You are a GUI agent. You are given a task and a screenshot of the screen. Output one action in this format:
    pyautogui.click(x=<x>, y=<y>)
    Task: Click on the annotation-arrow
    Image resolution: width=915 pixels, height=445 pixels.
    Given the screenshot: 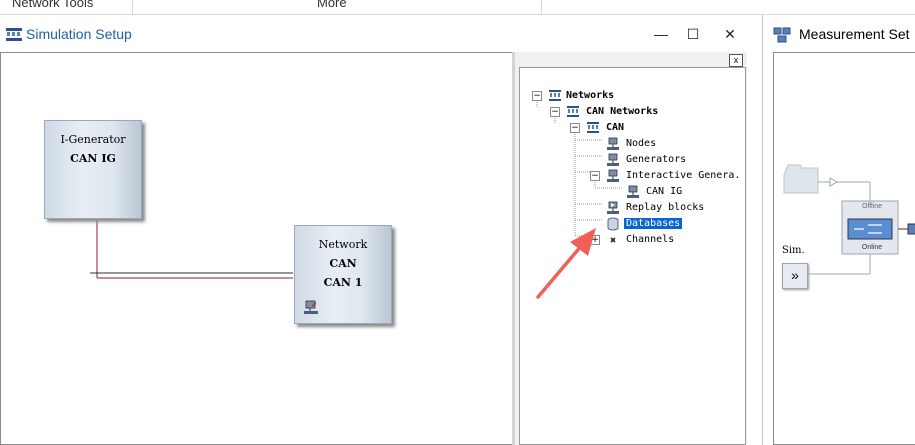 What is the action you would take?
    pyautogui.click(x=566, y=263)
    